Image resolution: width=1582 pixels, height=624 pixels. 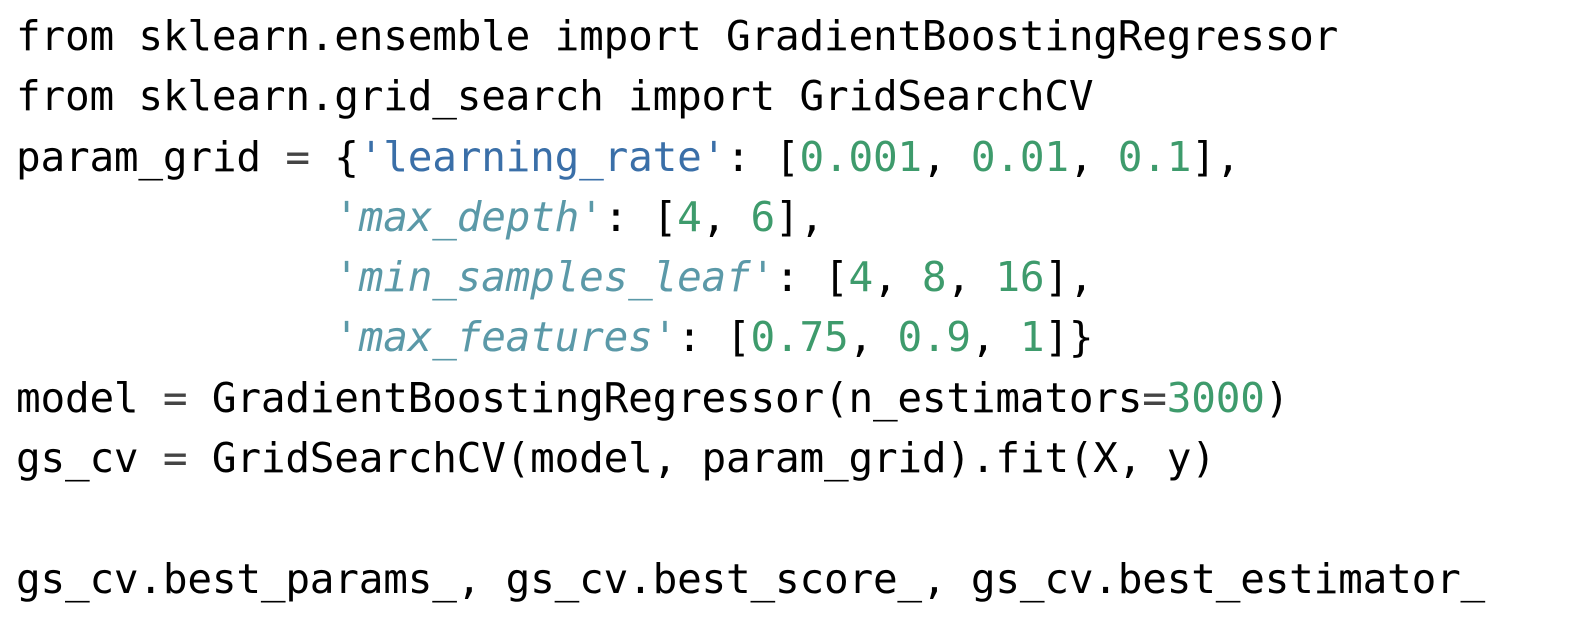 What do you see at coordinates (151, 156) in the screenshot?
I see `variable-name: param_grid` at bounding box center [151, 156].